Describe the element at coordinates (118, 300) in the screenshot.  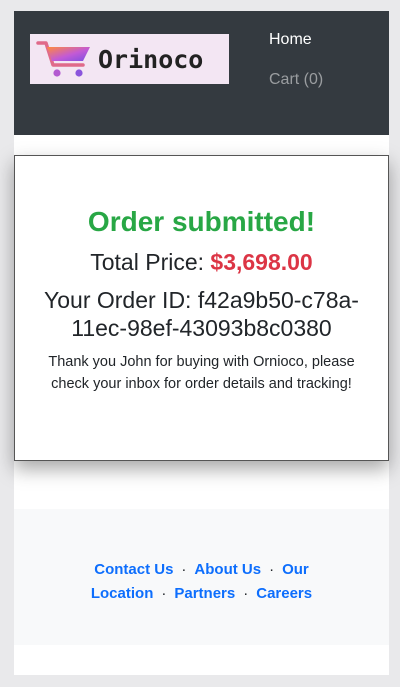
I see `order-id-label: Your Order ID:` at that location.